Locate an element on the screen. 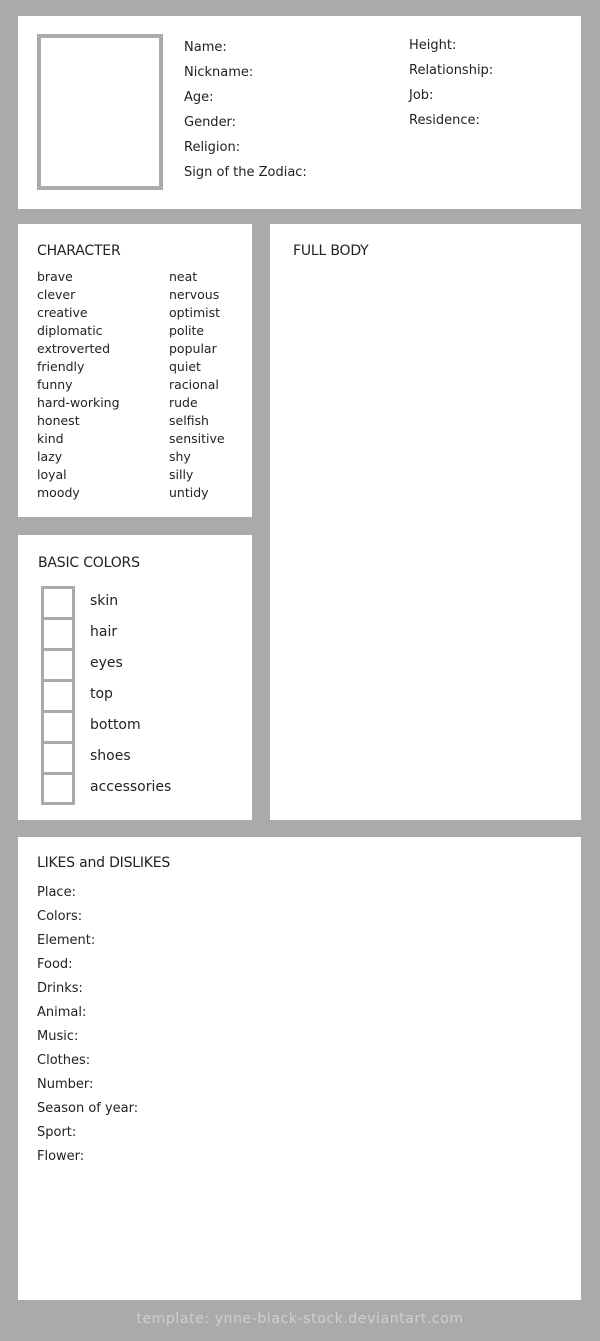 This screenshot has height=1341, width=600. likes-field-label: Drinks: is located at coordinates (60, 988).